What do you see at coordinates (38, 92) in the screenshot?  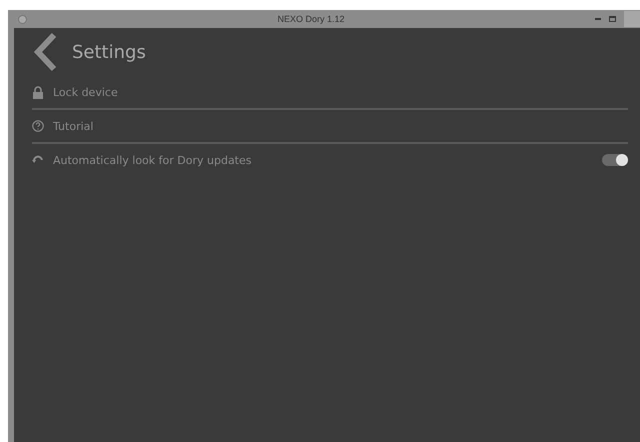 I see `lock-icon` at bounding box center [38, 92].